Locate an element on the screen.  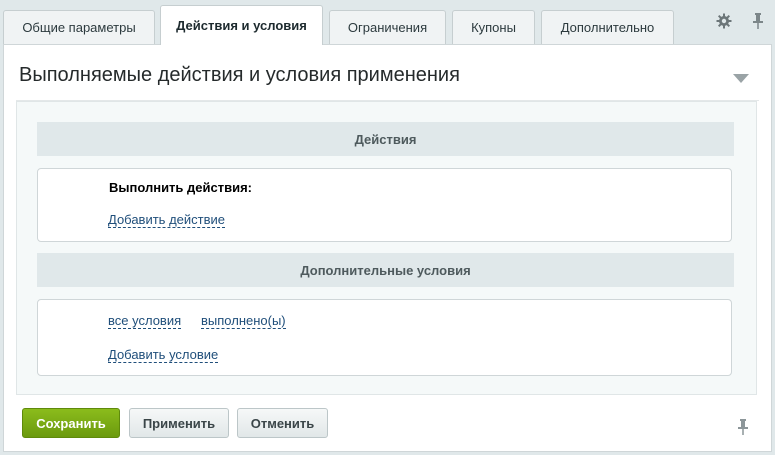
save-button: Сохранить is located at coordinates (71, 423).